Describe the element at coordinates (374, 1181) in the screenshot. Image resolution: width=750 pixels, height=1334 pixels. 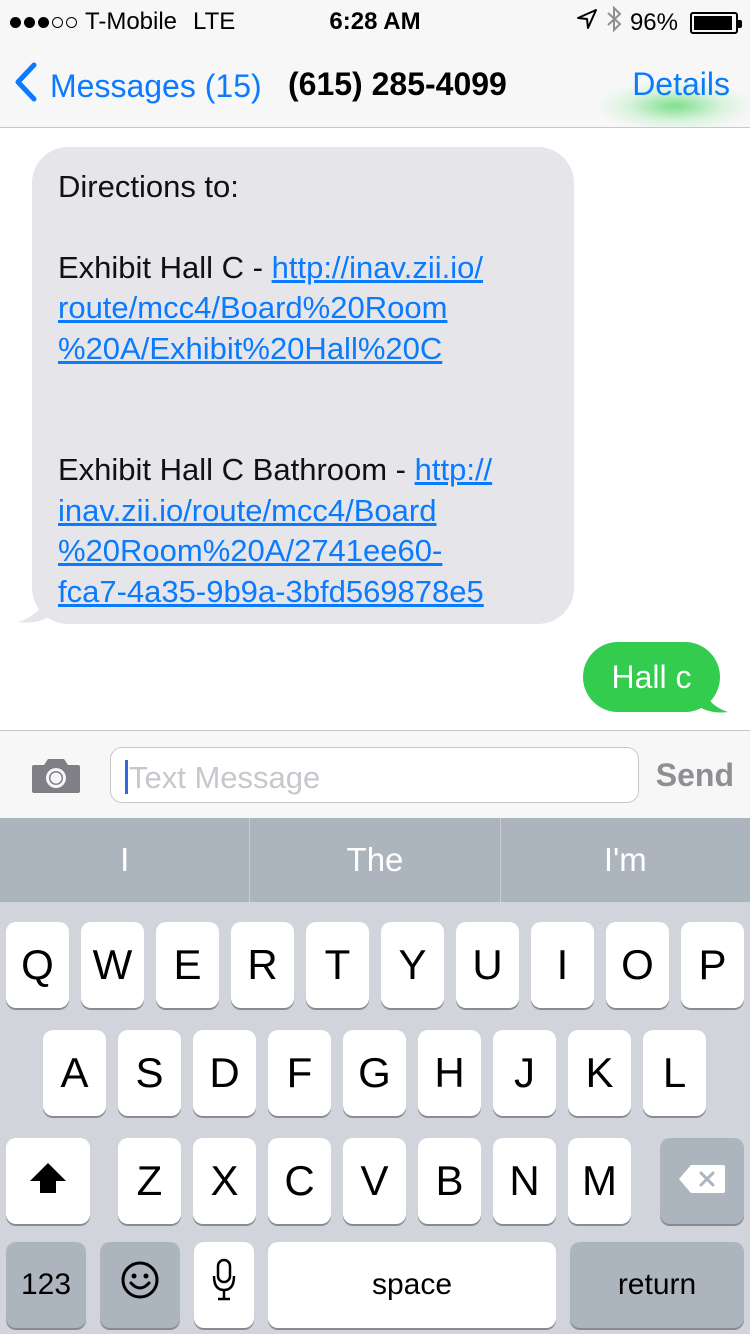
I see `key-v: V` at that location.